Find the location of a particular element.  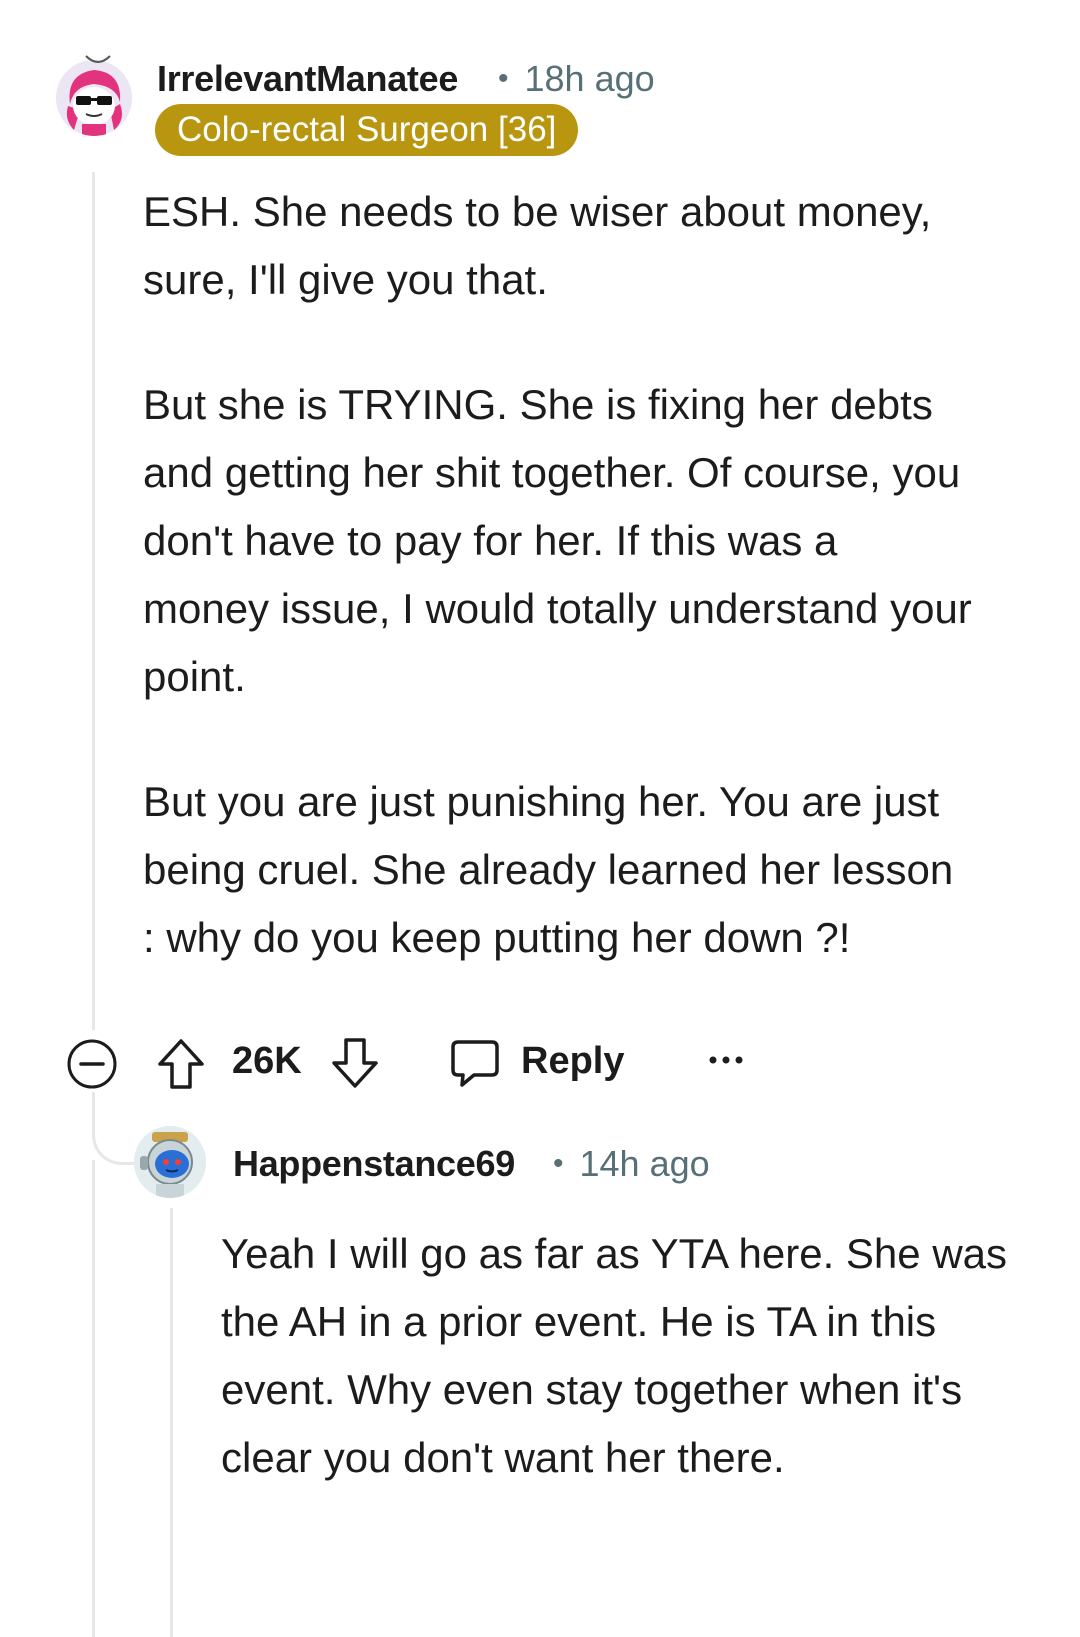

reply-timestamp: • 14h ago is located at coordinates (631, 1163).